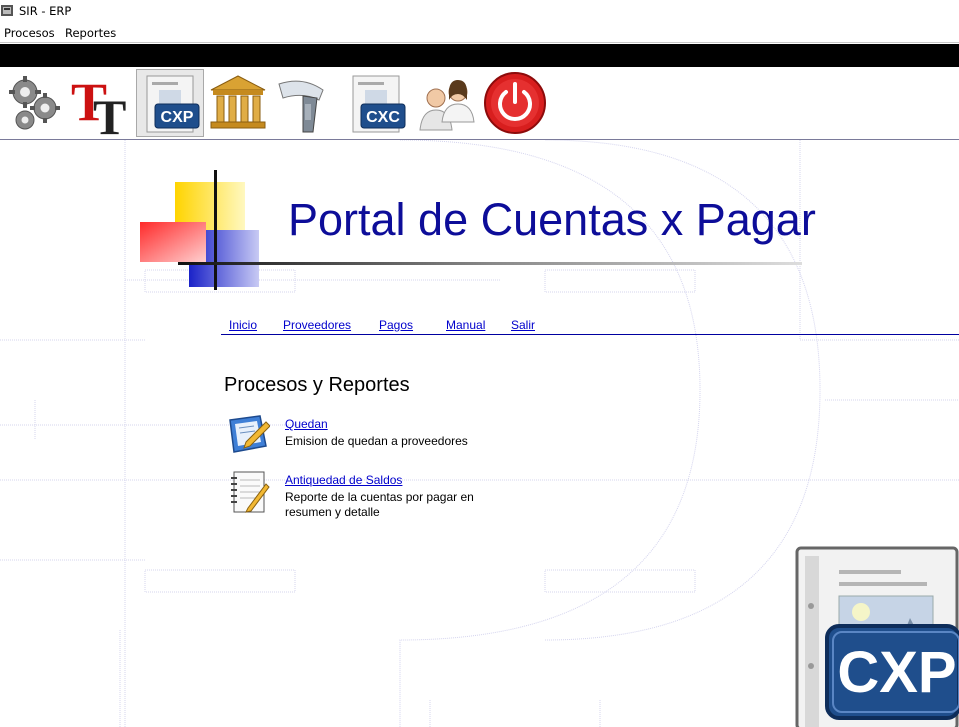 Image resolution: width=959 pixels, height=727 pixels. I want to click on app-icon, so click(7, 10).